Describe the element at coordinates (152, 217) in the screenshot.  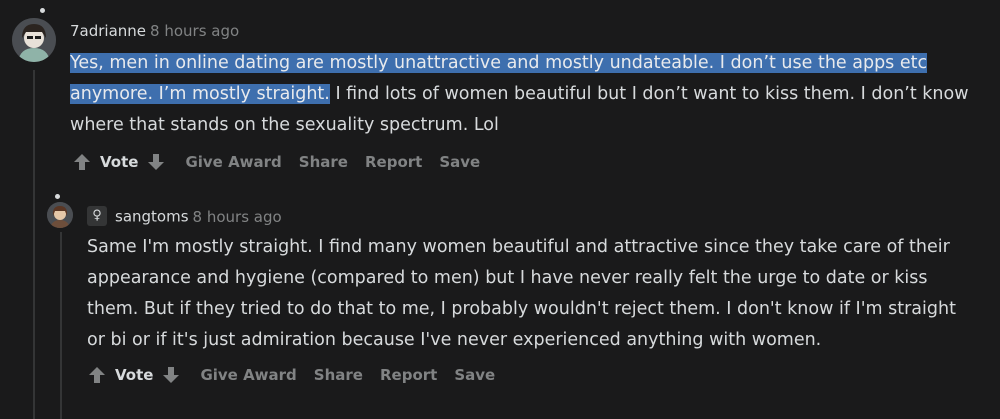
I see `author-name: sangtoms` at that location.